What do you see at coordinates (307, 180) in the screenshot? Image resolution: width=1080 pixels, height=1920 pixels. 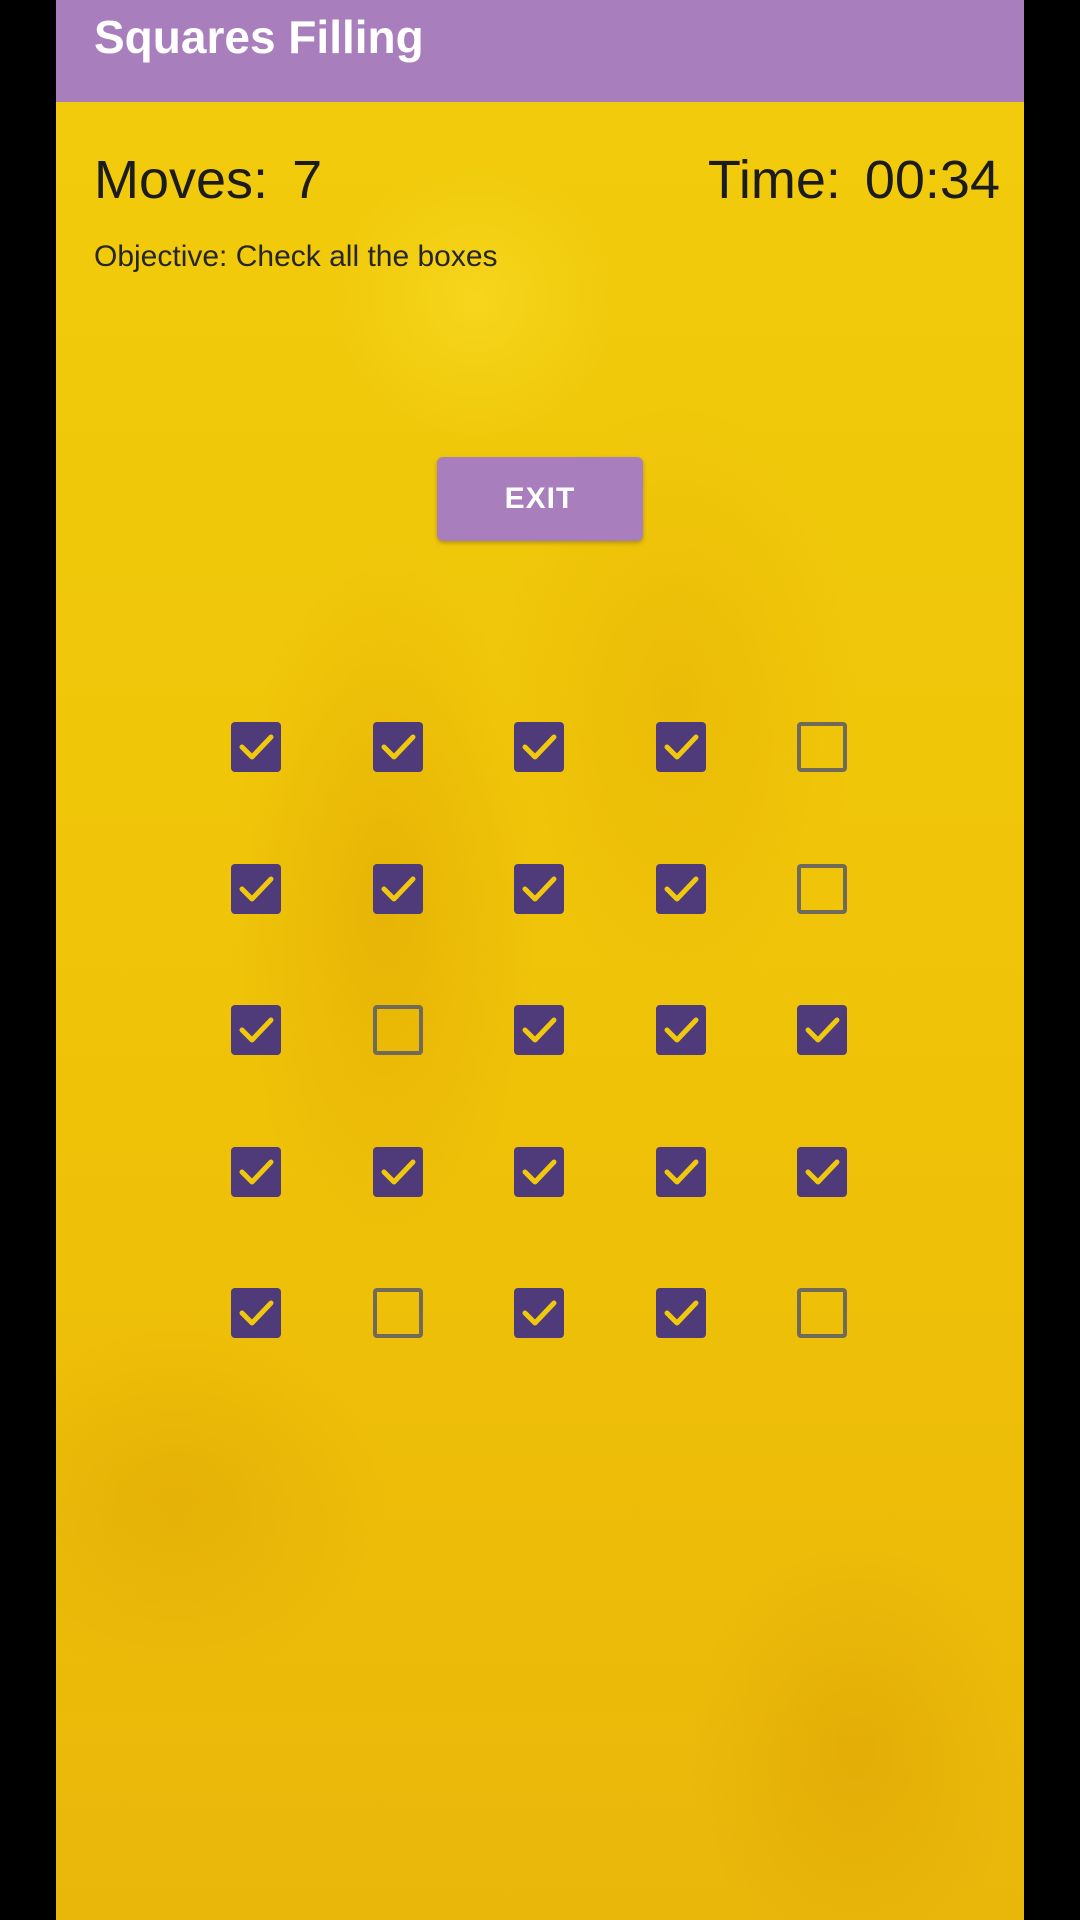 I see `moves-value: 7` at bounding box center [307, 180].